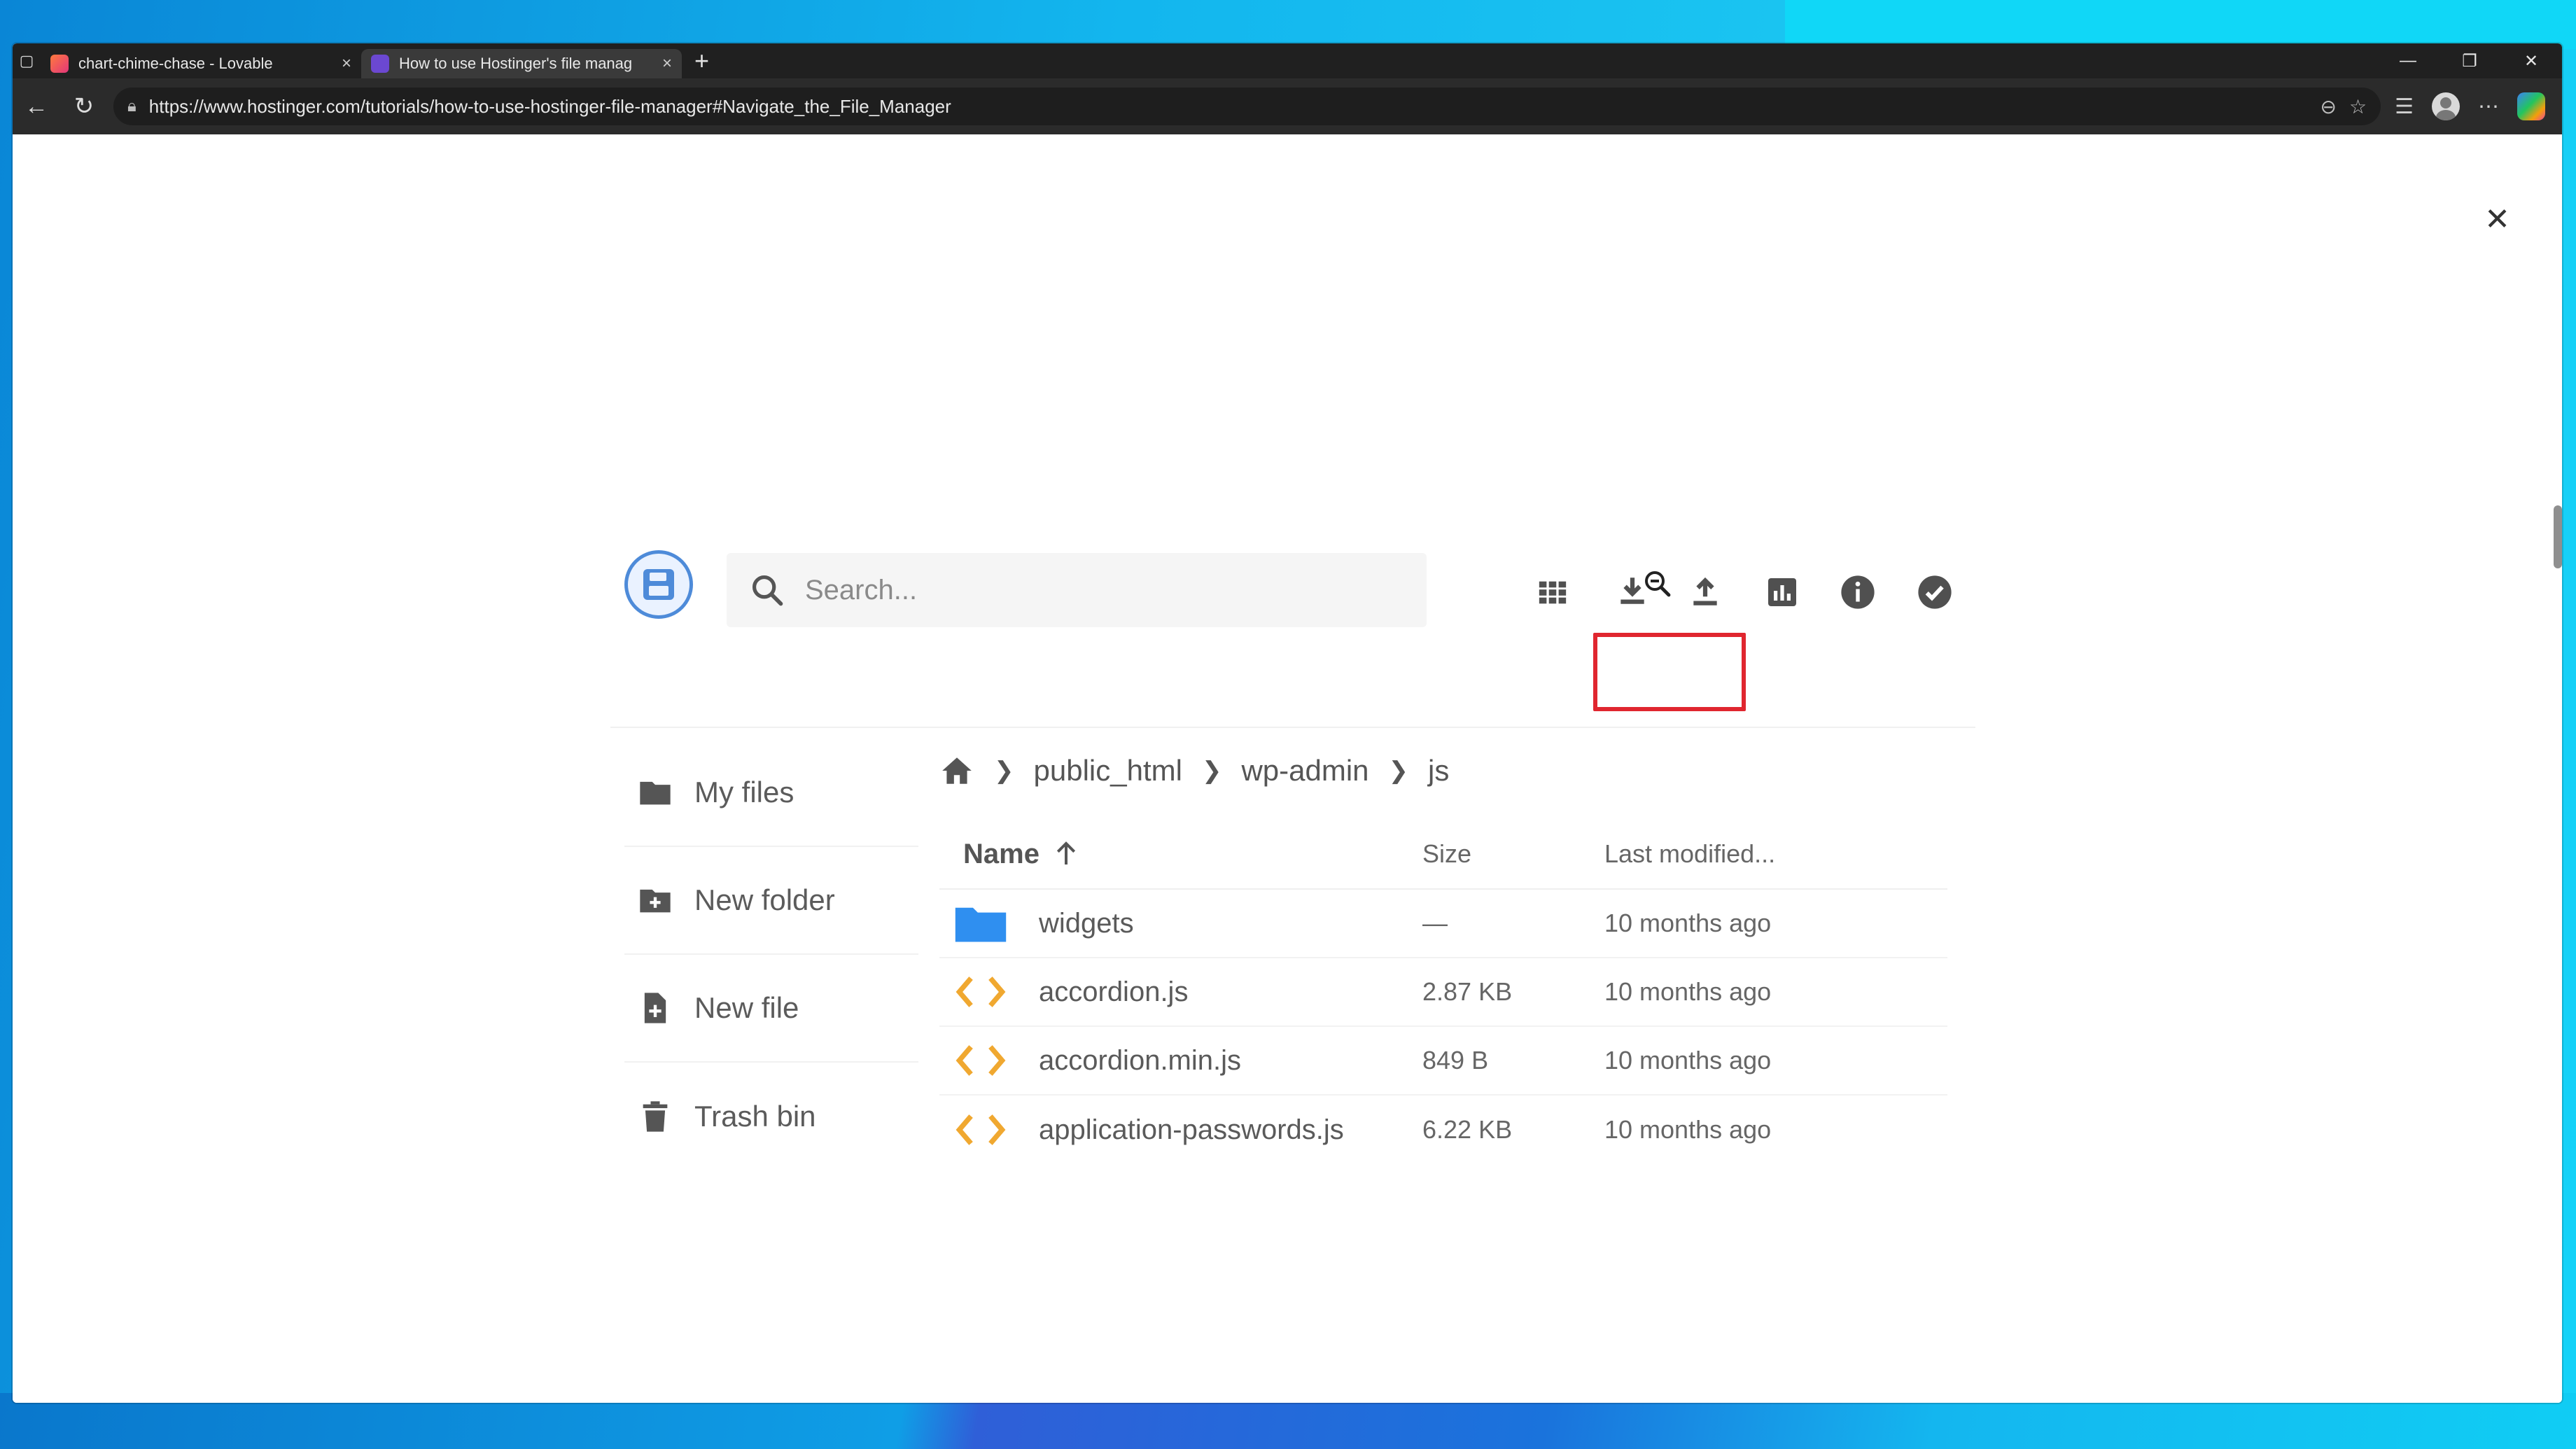  What do you see at coordinates (956, 770) in the screenshot?
I see `home-icon` at bounding box center [956, 770].